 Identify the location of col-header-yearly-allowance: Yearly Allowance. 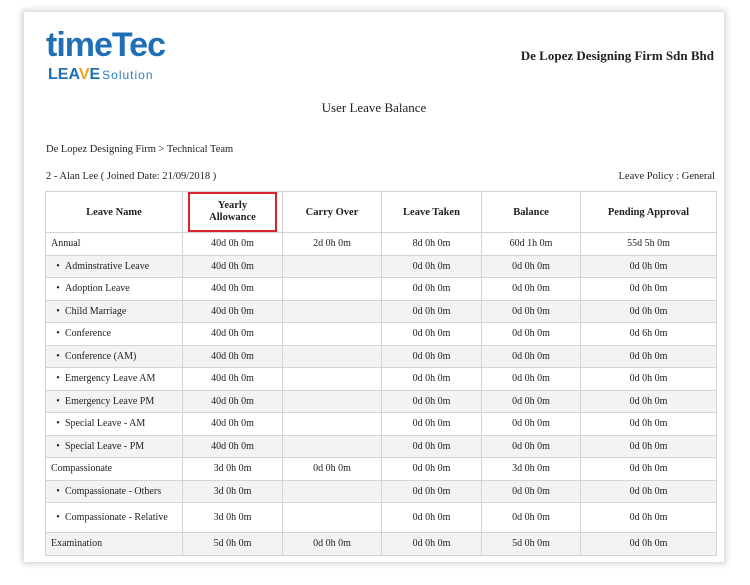
(232, 212).